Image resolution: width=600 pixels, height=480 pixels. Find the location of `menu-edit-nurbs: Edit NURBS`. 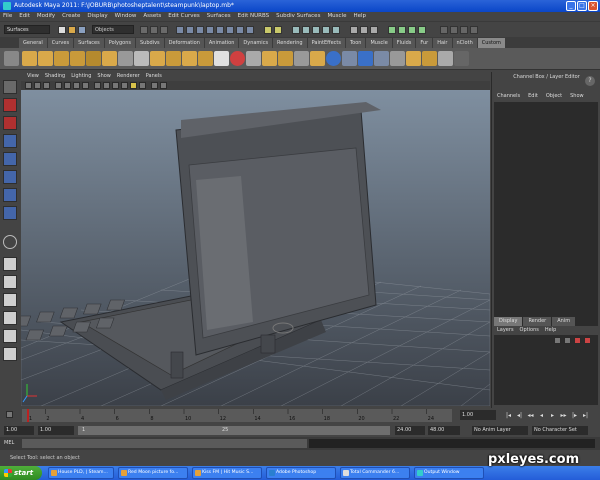

menu-edit-nurbs: Edit NURBS is located at coordinates (254, 16).